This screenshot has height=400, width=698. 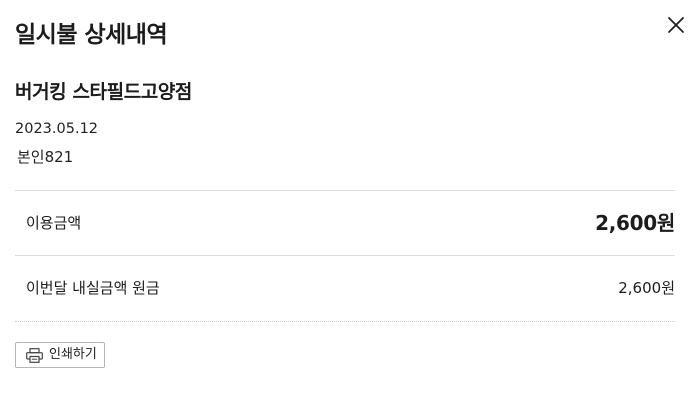 I want to click on amount-value: 2,600원, so click(x=635, y=223).